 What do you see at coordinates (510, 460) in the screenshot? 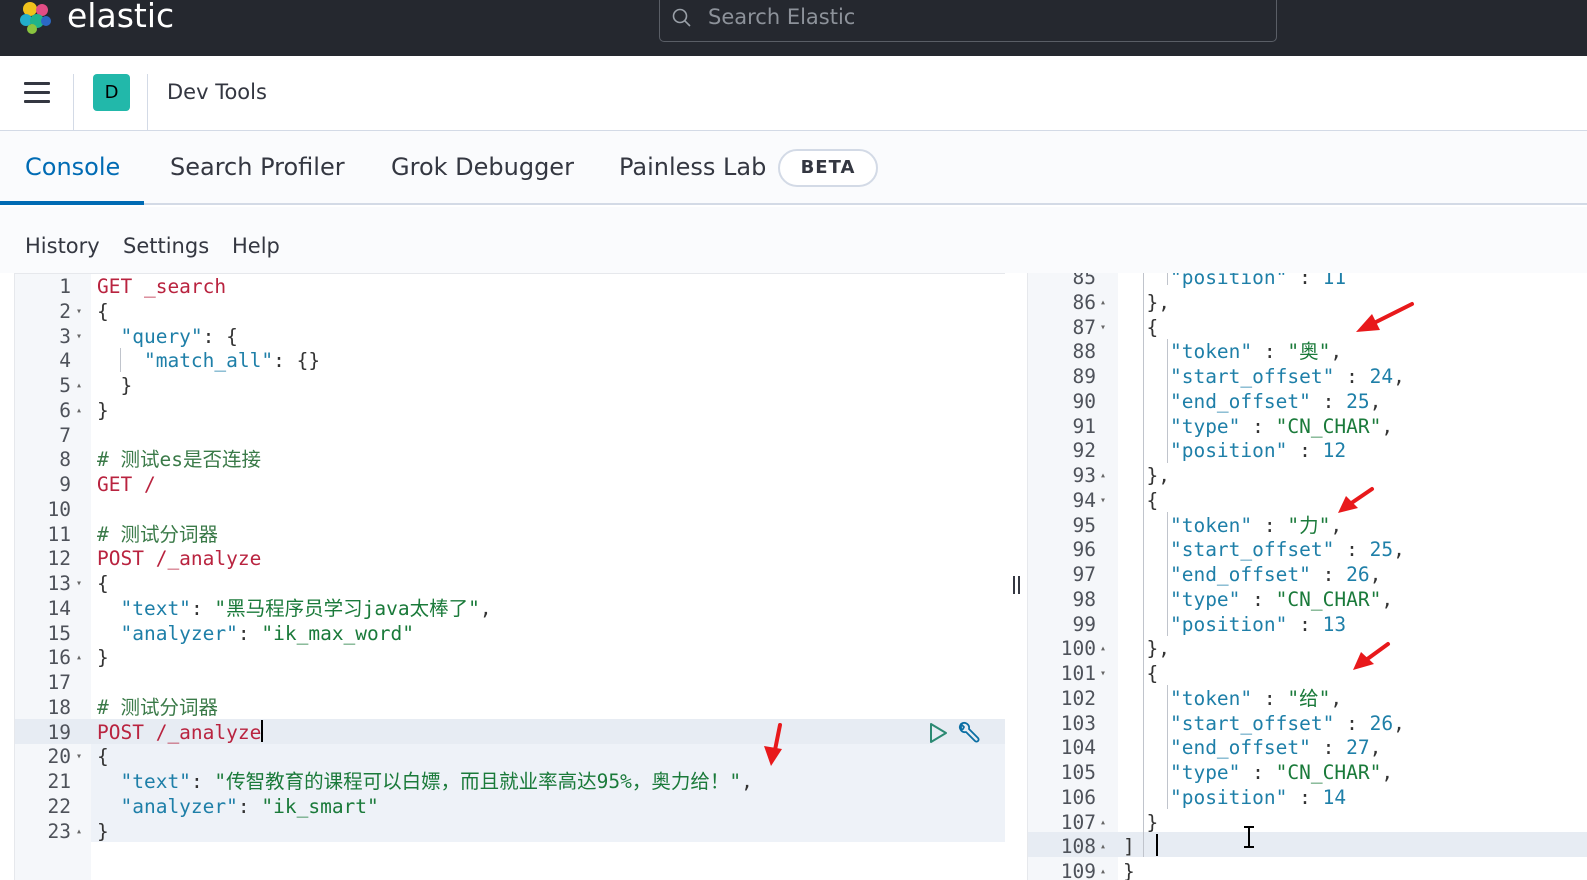
I see `request-code-line: 8 # 测试es是否连接` at bounding box center [510, 460].